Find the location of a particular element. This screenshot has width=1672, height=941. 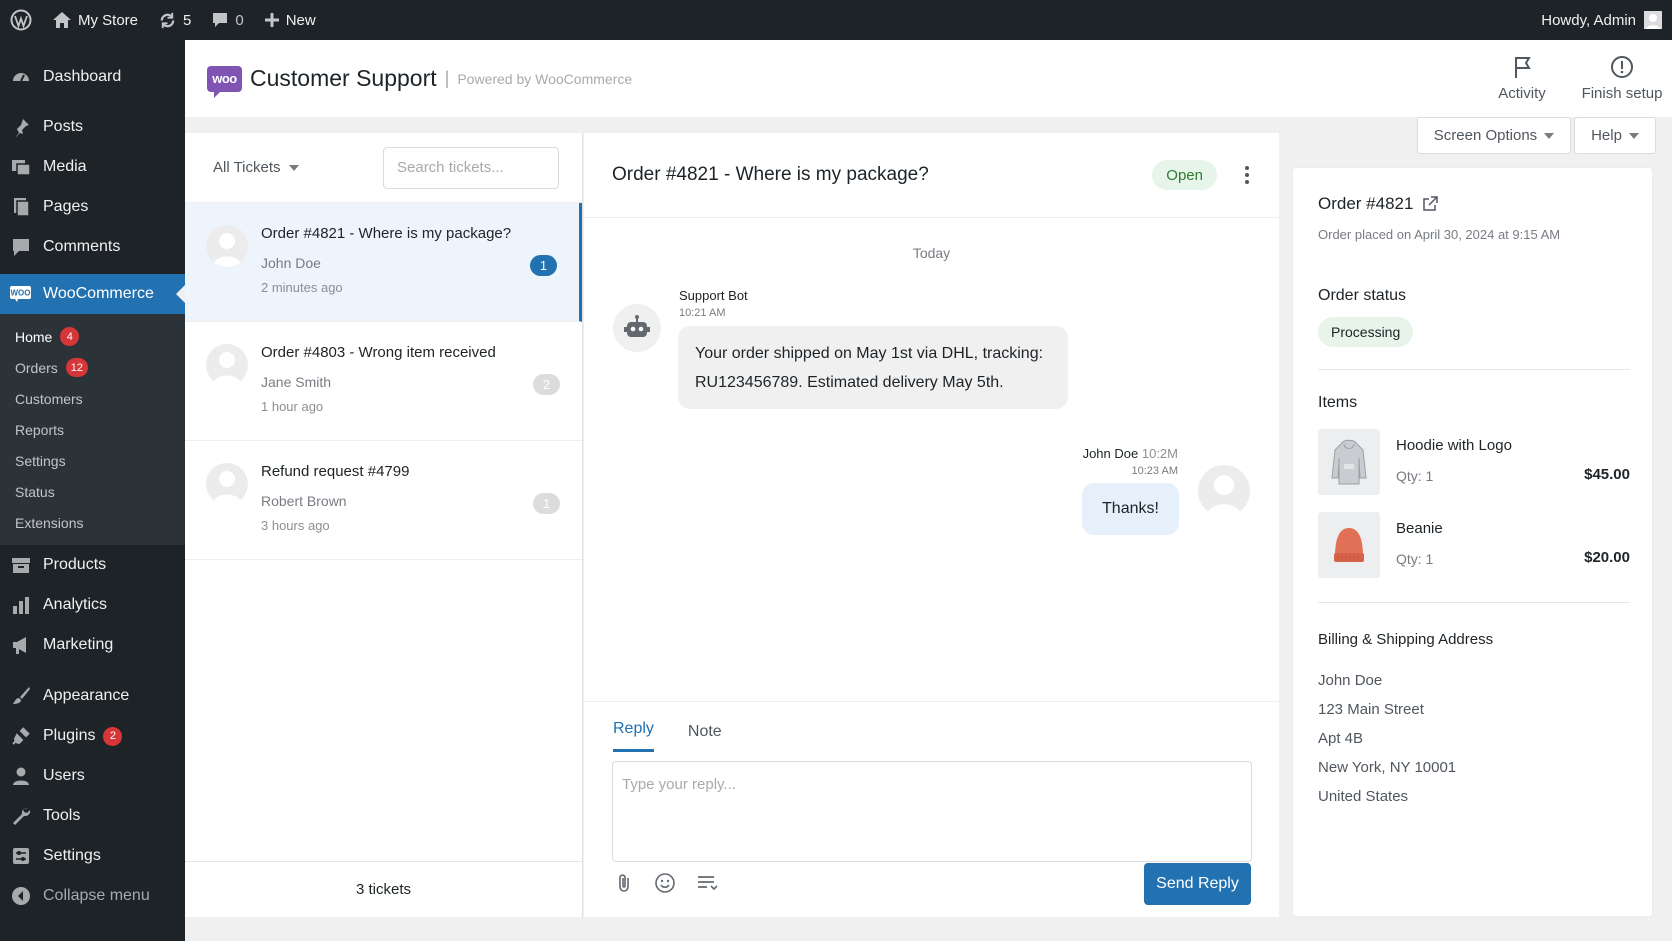

product-qty: Qty: 1 is located at coordinates (1415, 476).